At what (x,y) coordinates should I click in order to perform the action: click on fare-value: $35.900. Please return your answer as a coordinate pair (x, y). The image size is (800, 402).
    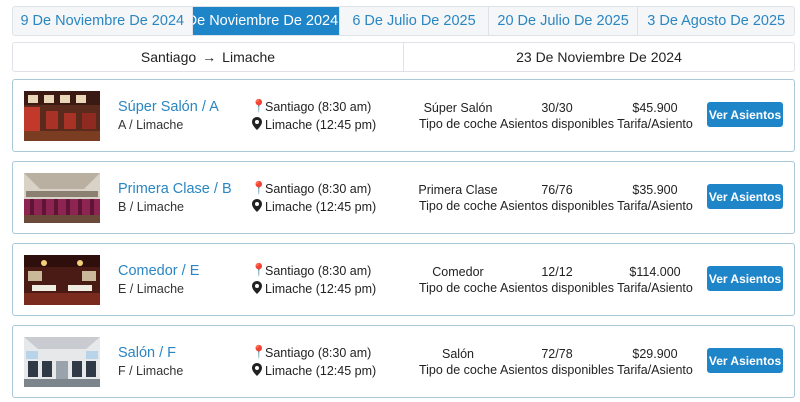
    Looking at the image, I should click on (655, 190).